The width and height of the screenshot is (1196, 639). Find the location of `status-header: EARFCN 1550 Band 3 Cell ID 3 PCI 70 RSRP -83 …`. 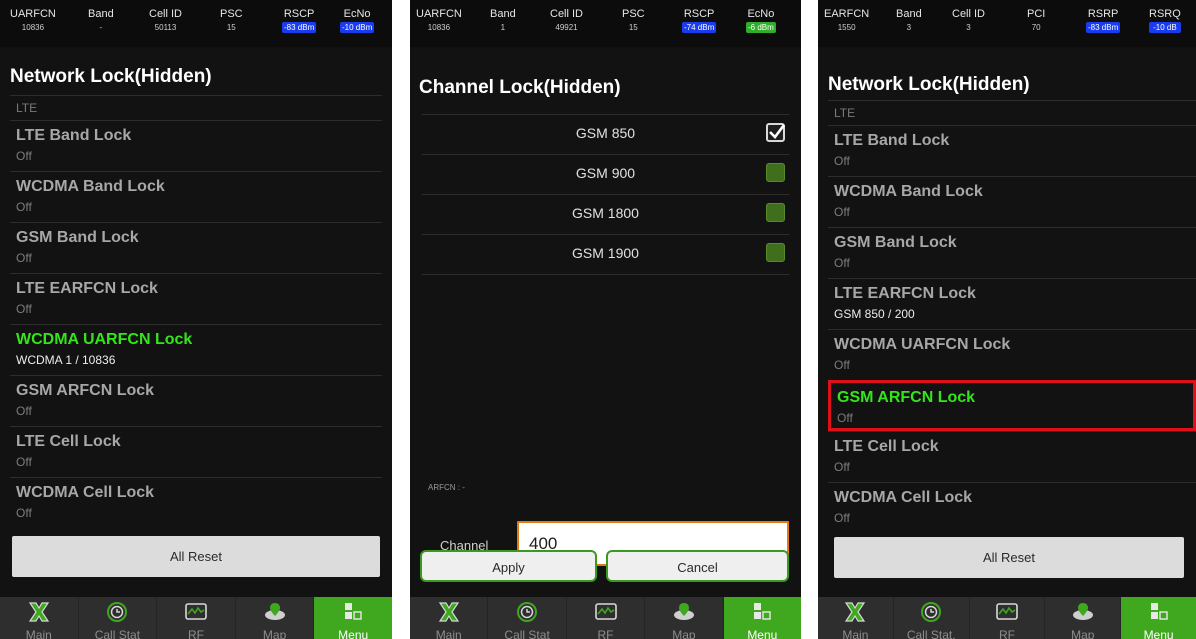

status-header: EARFCN 1550 Band 3 Cell ID 3 PCI 70 RSRP -83 … is located at coordinates (1007, 23).